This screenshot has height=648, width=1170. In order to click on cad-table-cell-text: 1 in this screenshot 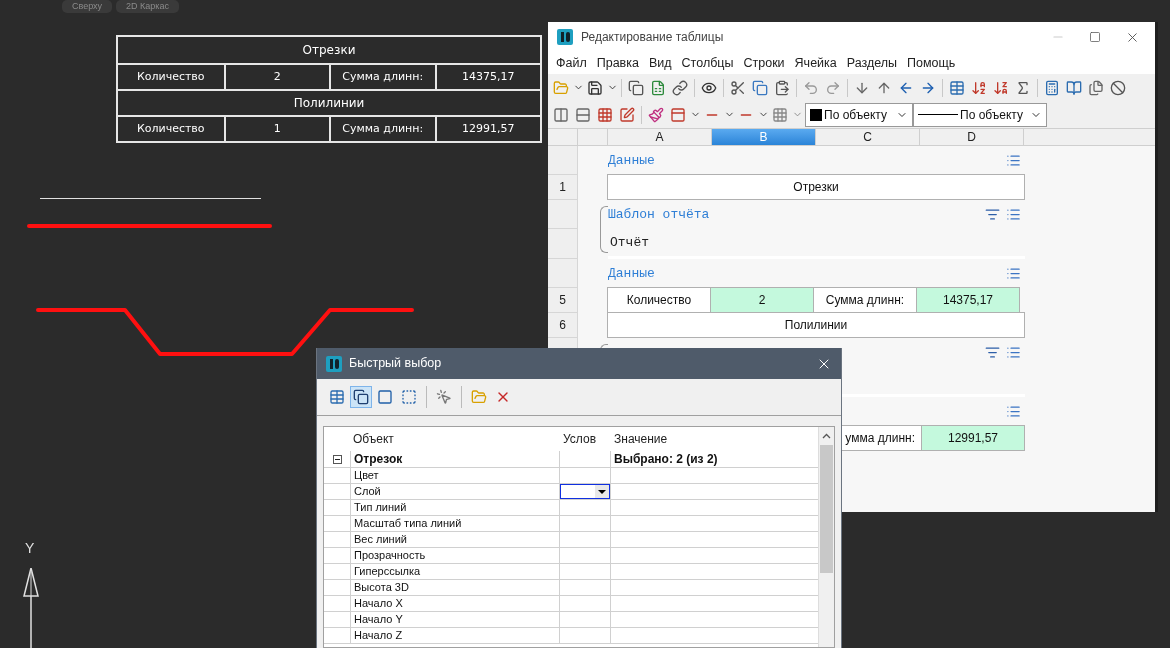, I will do `click(277, 128)`.